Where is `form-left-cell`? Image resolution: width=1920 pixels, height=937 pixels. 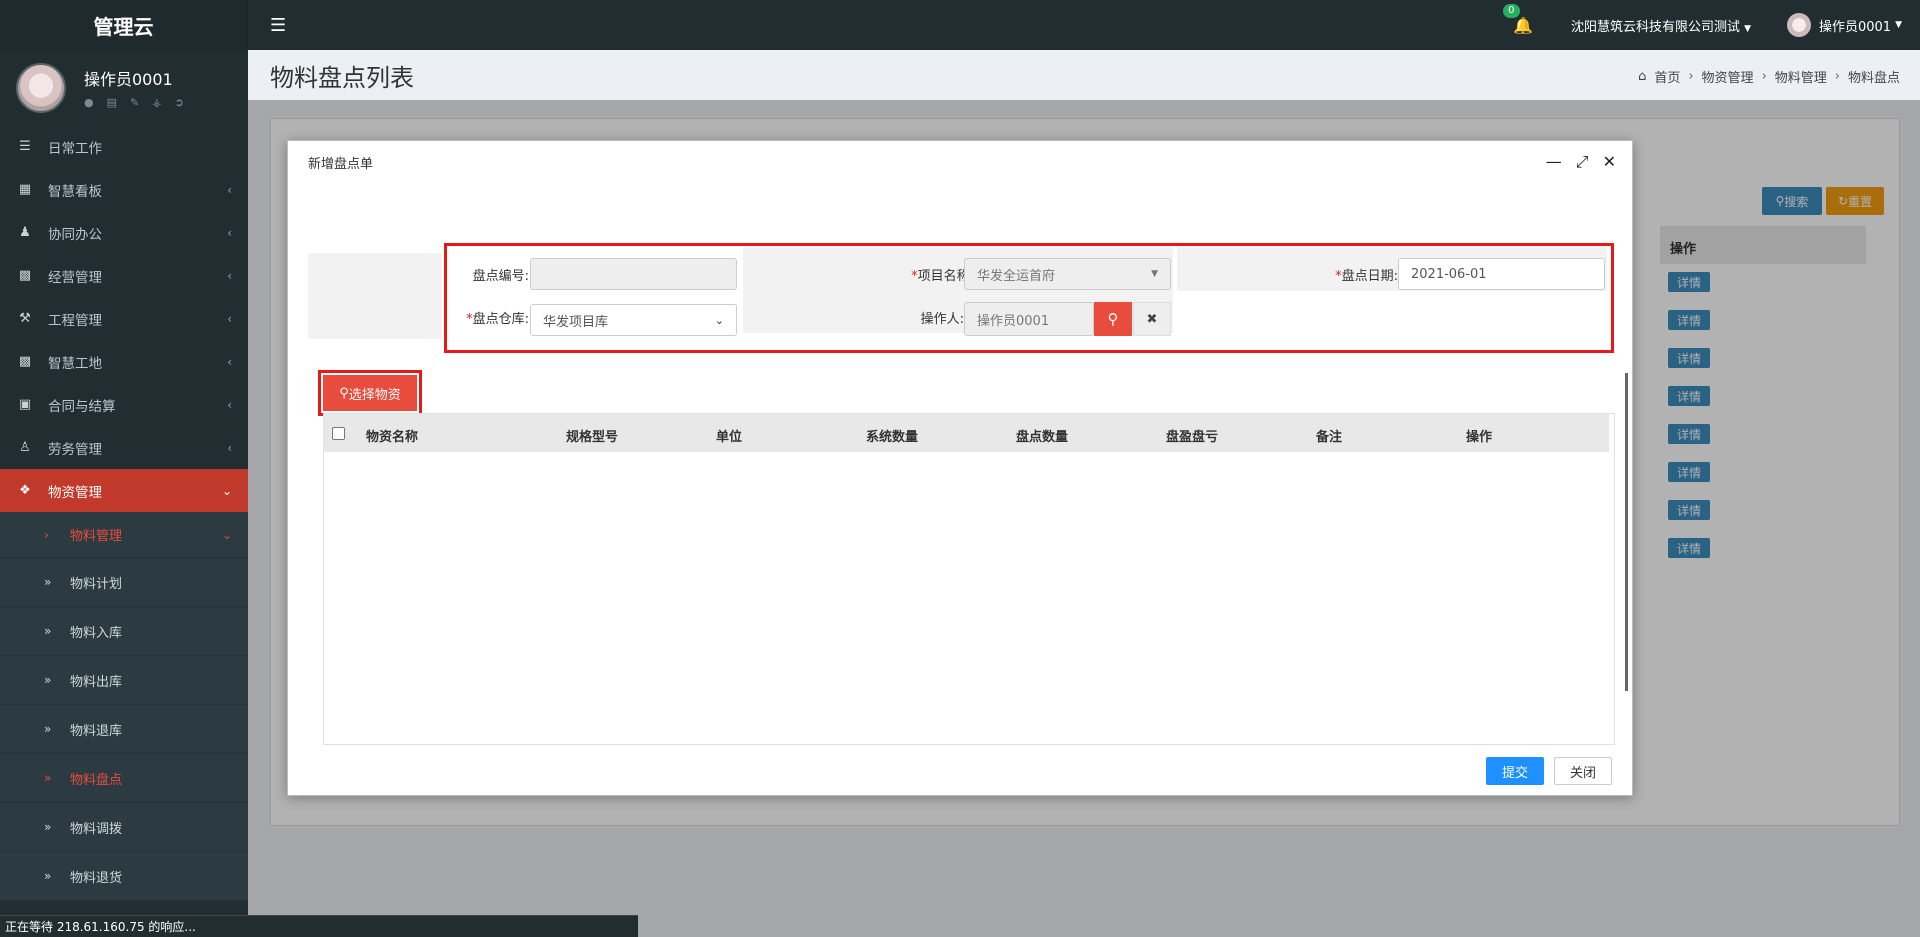 form-left-cell is located at coordinates (375, 296).